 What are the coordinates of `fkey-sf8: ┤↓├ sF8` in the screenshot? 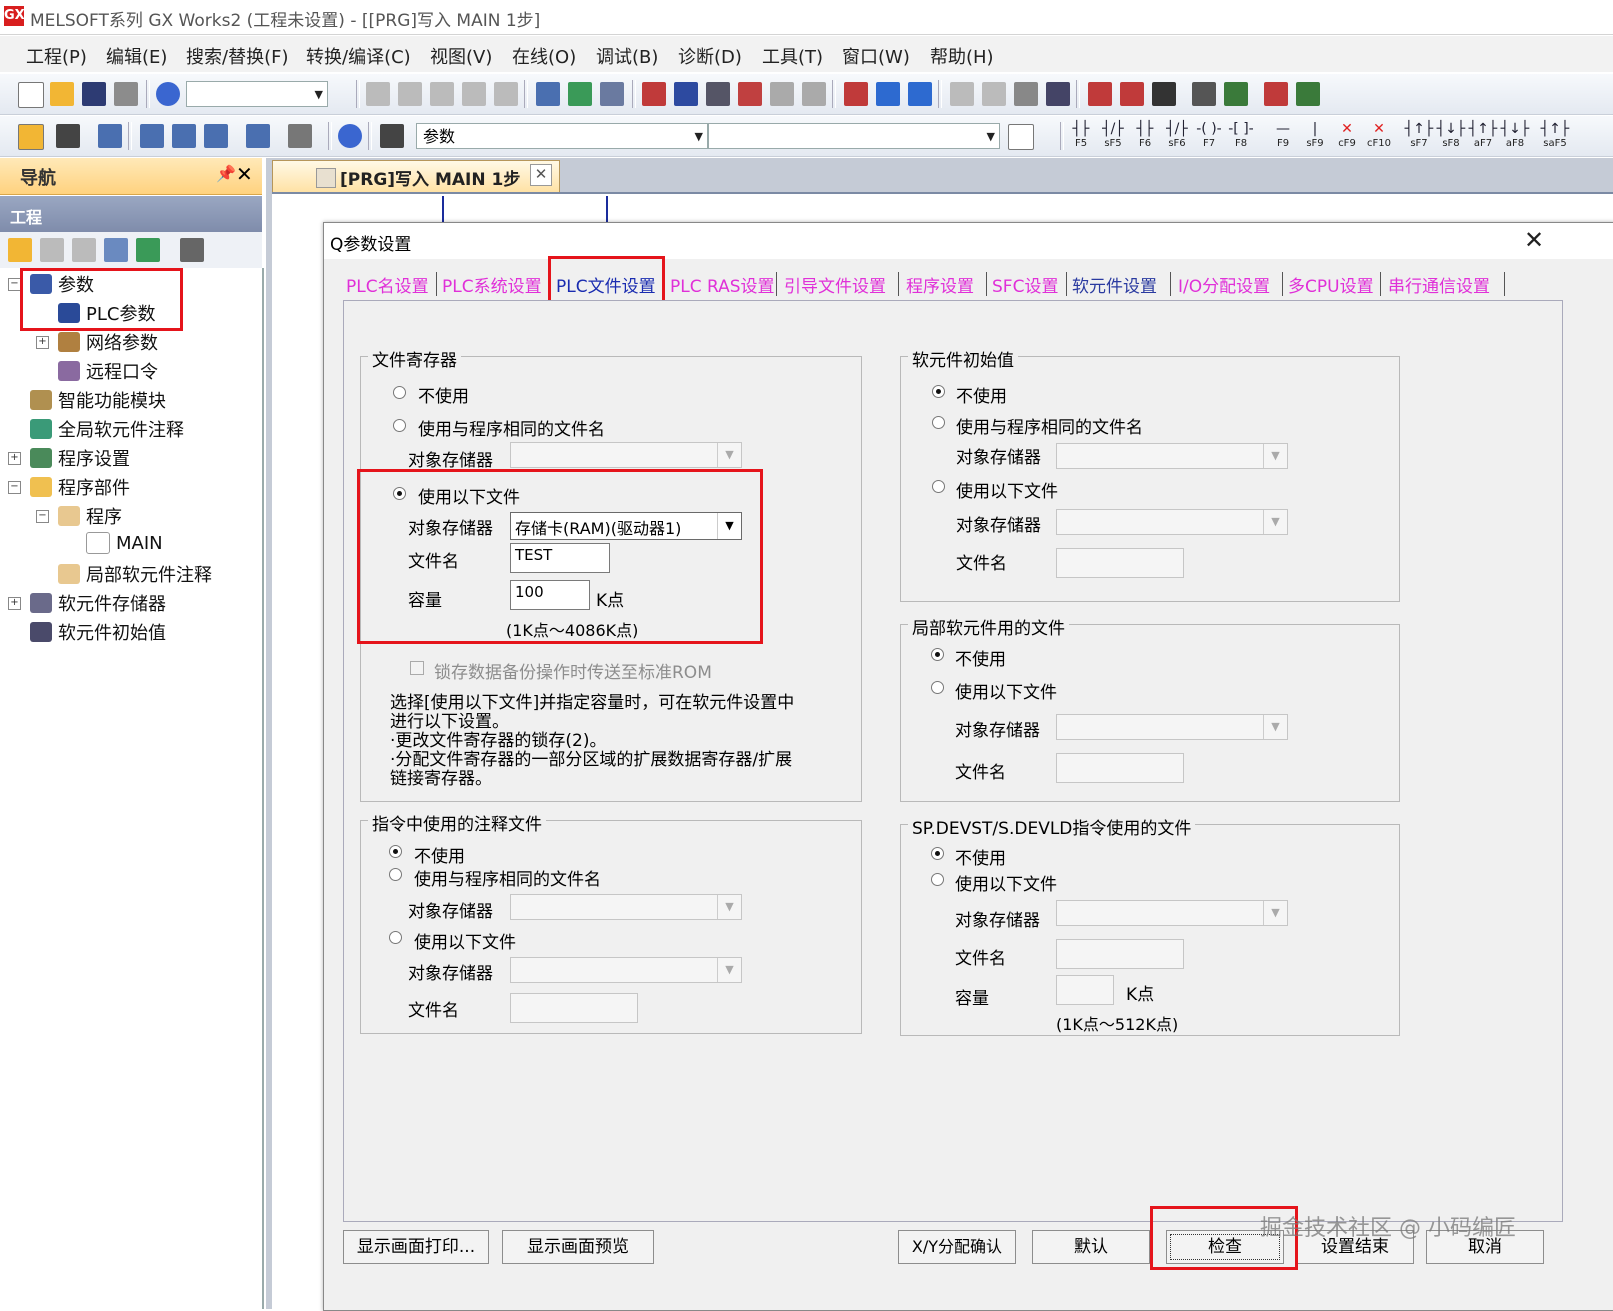 It's located at (1451, 137).